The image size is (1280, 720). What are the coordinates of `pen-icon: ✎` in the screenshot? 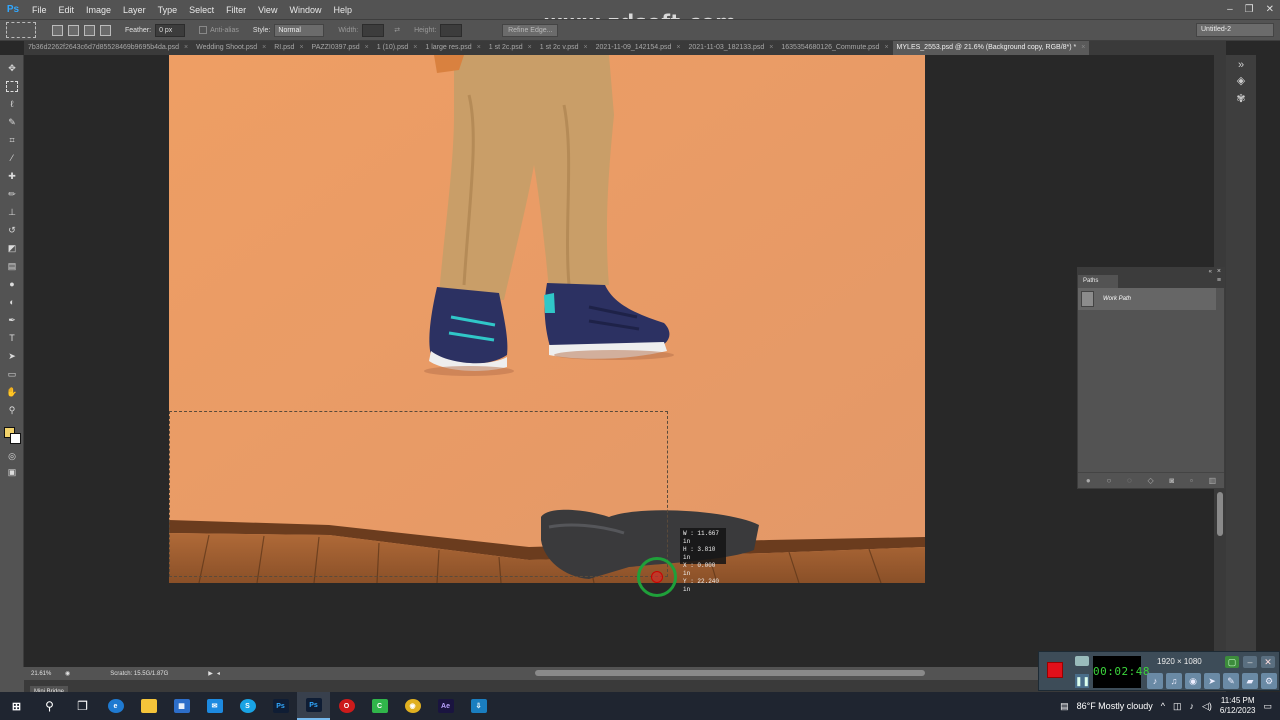 It's located at (1231, 681).